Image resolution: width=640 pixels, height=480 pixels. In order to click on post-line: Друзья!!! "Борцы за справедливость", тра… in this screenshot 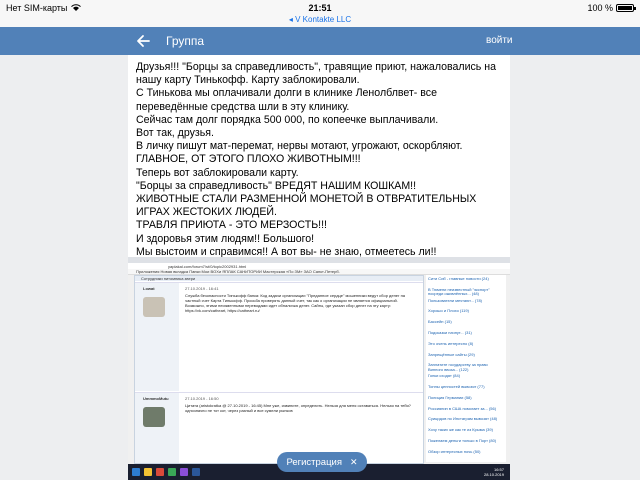, I will do `click(316, 74)`.